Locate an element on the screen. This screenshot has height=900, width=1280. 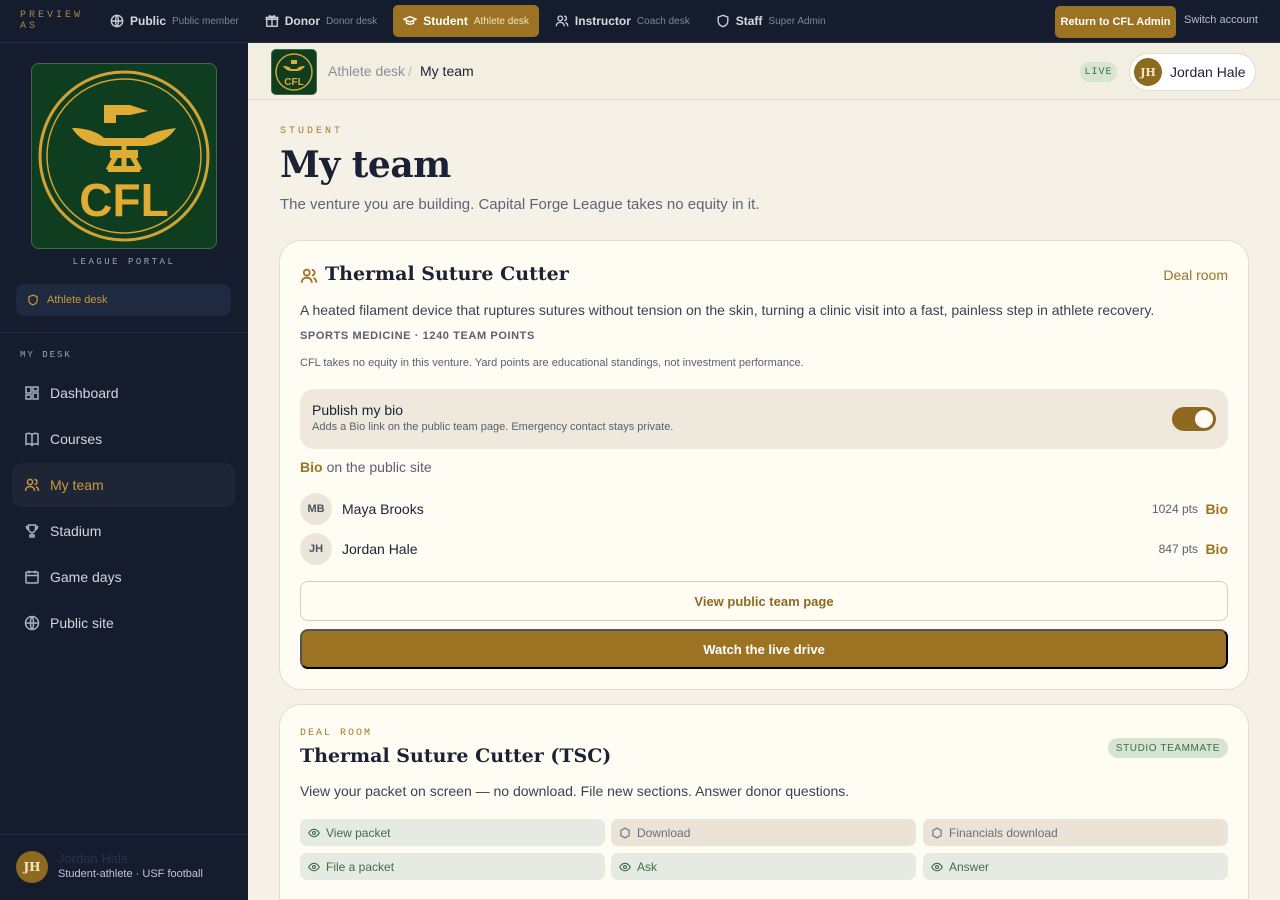
publish-bio-title: Publish my bio is located at coordinates (358, 410).